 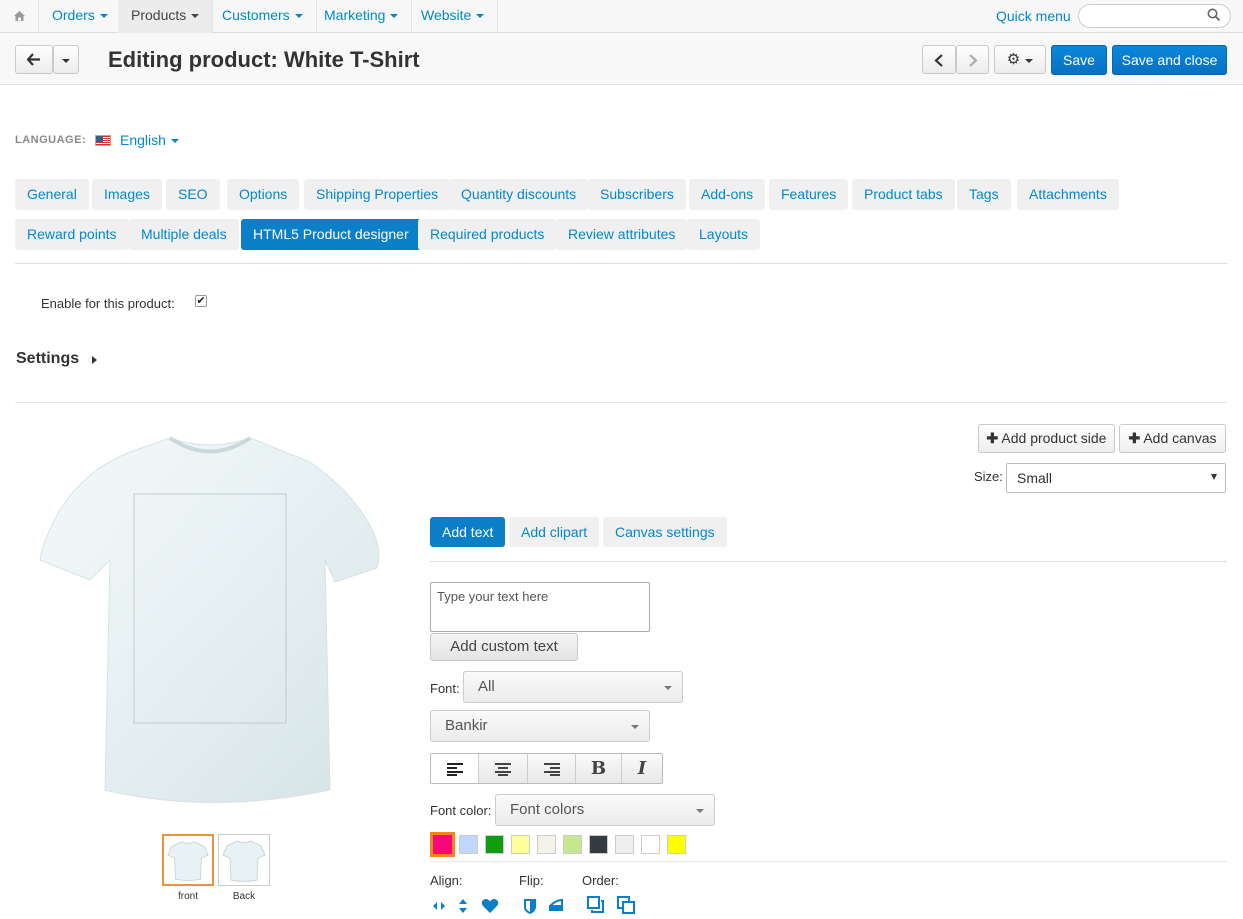 What do you see at coordinates (1214, 15) in the screenshot?
I see `search-icon` at bounding box center [1214, 15].